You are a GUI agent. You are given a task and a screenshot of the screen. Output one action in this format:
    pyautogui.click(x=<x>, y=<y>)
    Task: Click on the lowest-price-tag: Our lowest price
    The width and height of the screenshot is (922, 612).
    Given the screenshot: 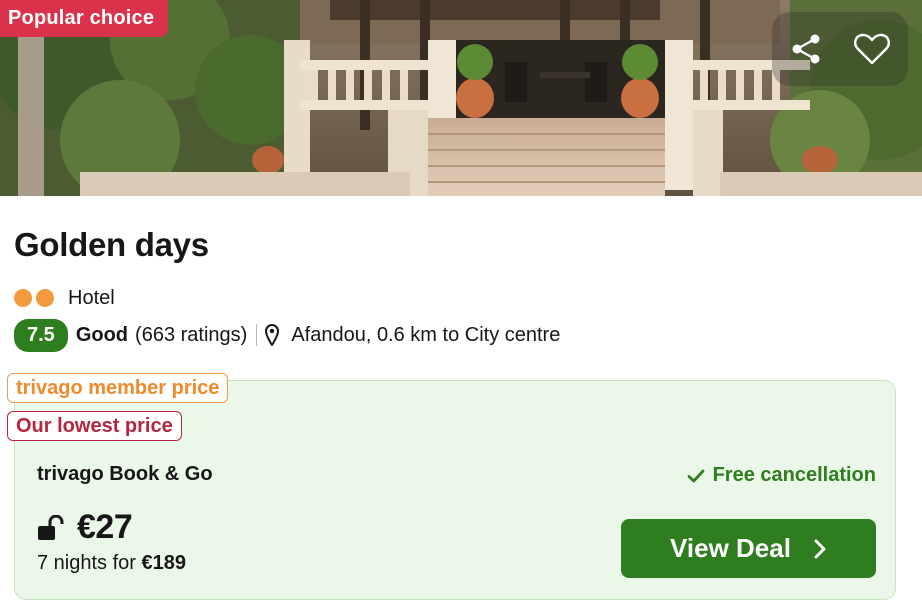 What is the action you would take?
    pyautogui.click(x=94, y=426)
    